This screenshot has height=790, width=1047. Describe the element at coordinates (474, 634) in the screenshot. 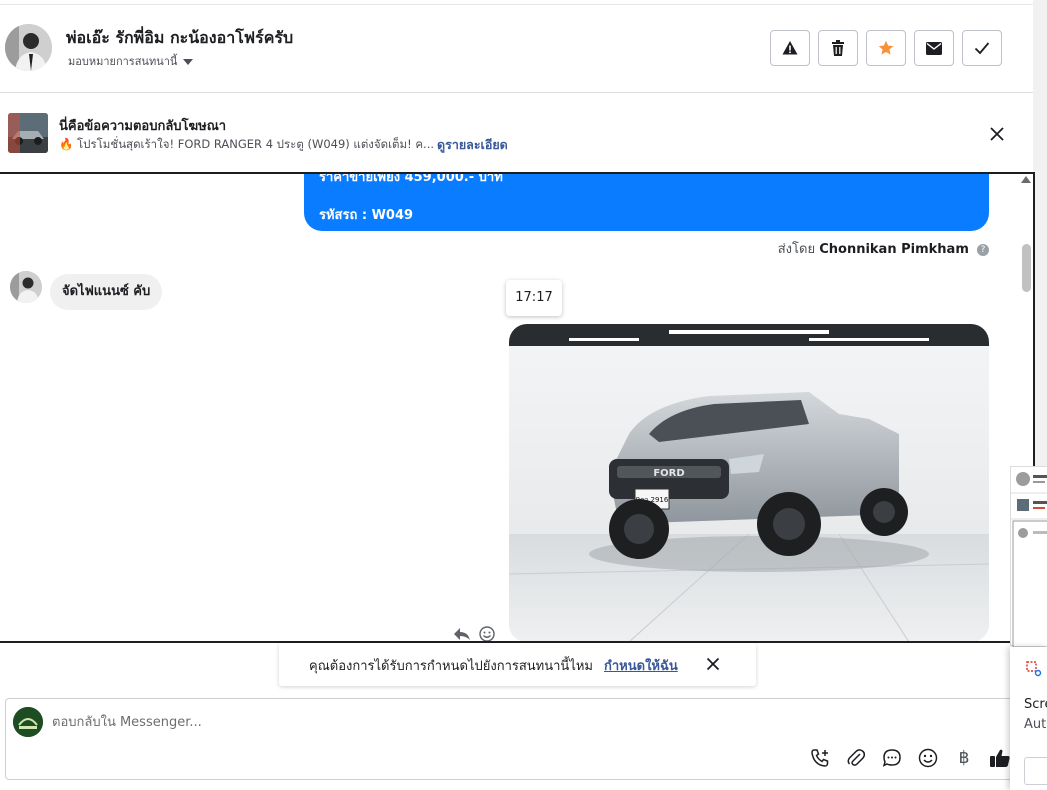

I see `message-actions` at that location.